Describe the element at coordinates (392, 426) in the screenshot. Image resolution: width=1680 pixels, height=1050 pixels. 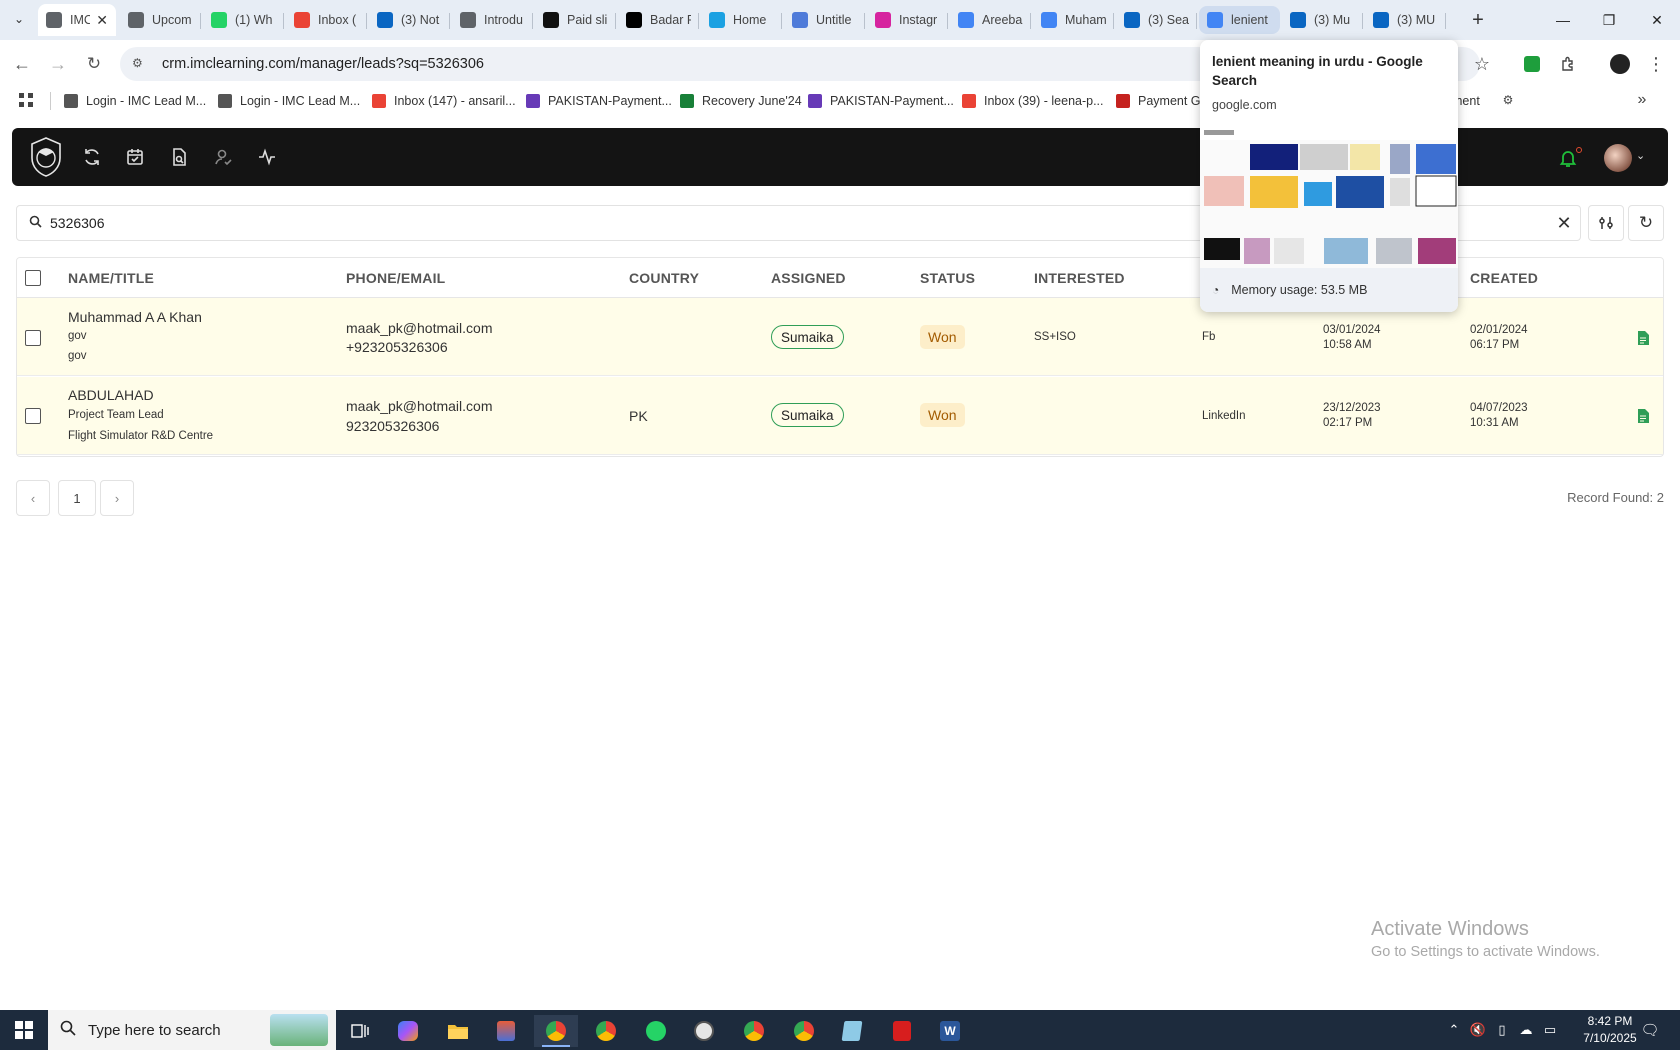
I see `lead-phone: 923205326306` at that location.